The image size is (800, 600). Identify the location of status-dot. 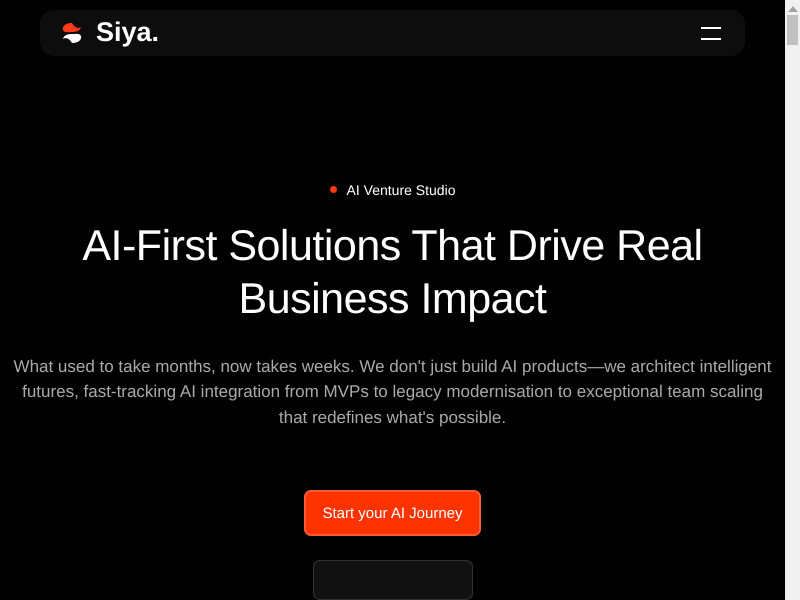
(333, 189).